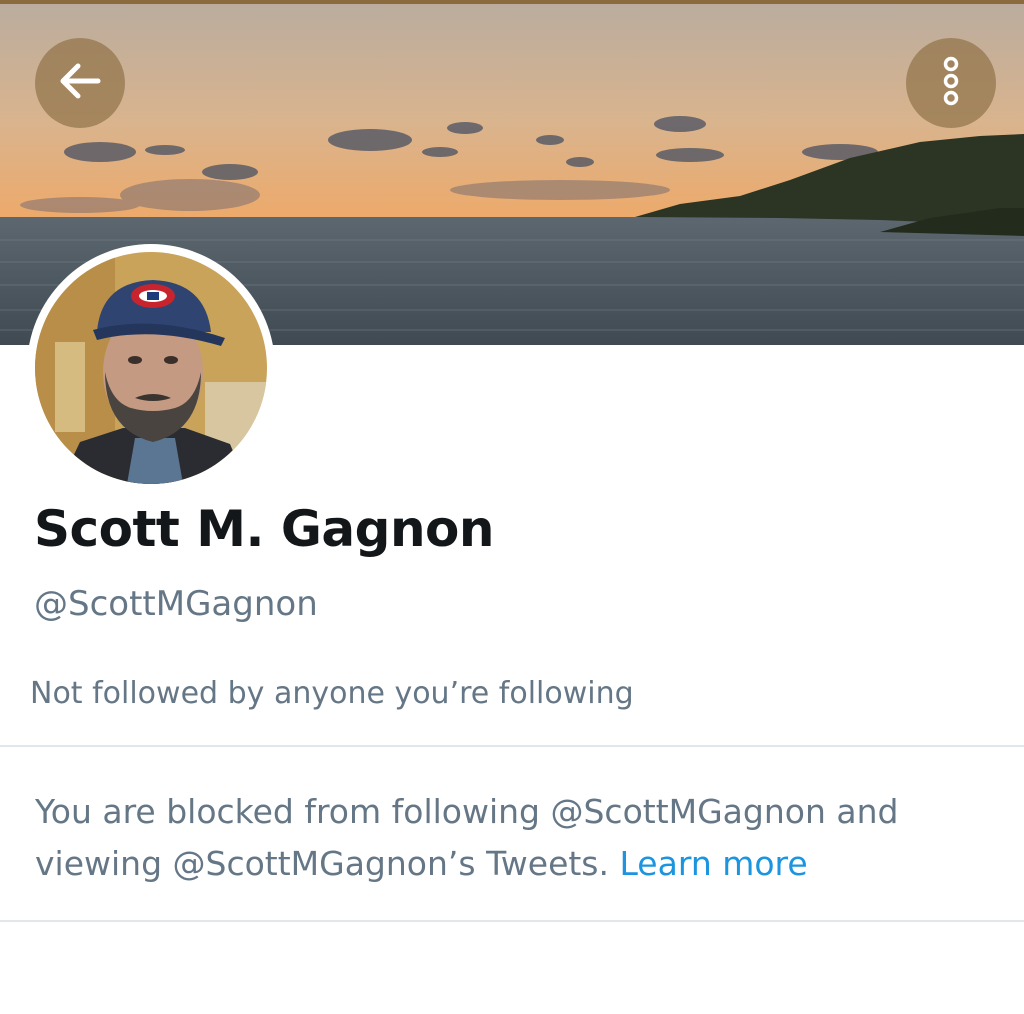 The width and height of the screenshot is (1024, 1014). Describe the element at coordinates (264, 529) in the screenshot. I see `display-name: Scott M. Gagnon` at that location.